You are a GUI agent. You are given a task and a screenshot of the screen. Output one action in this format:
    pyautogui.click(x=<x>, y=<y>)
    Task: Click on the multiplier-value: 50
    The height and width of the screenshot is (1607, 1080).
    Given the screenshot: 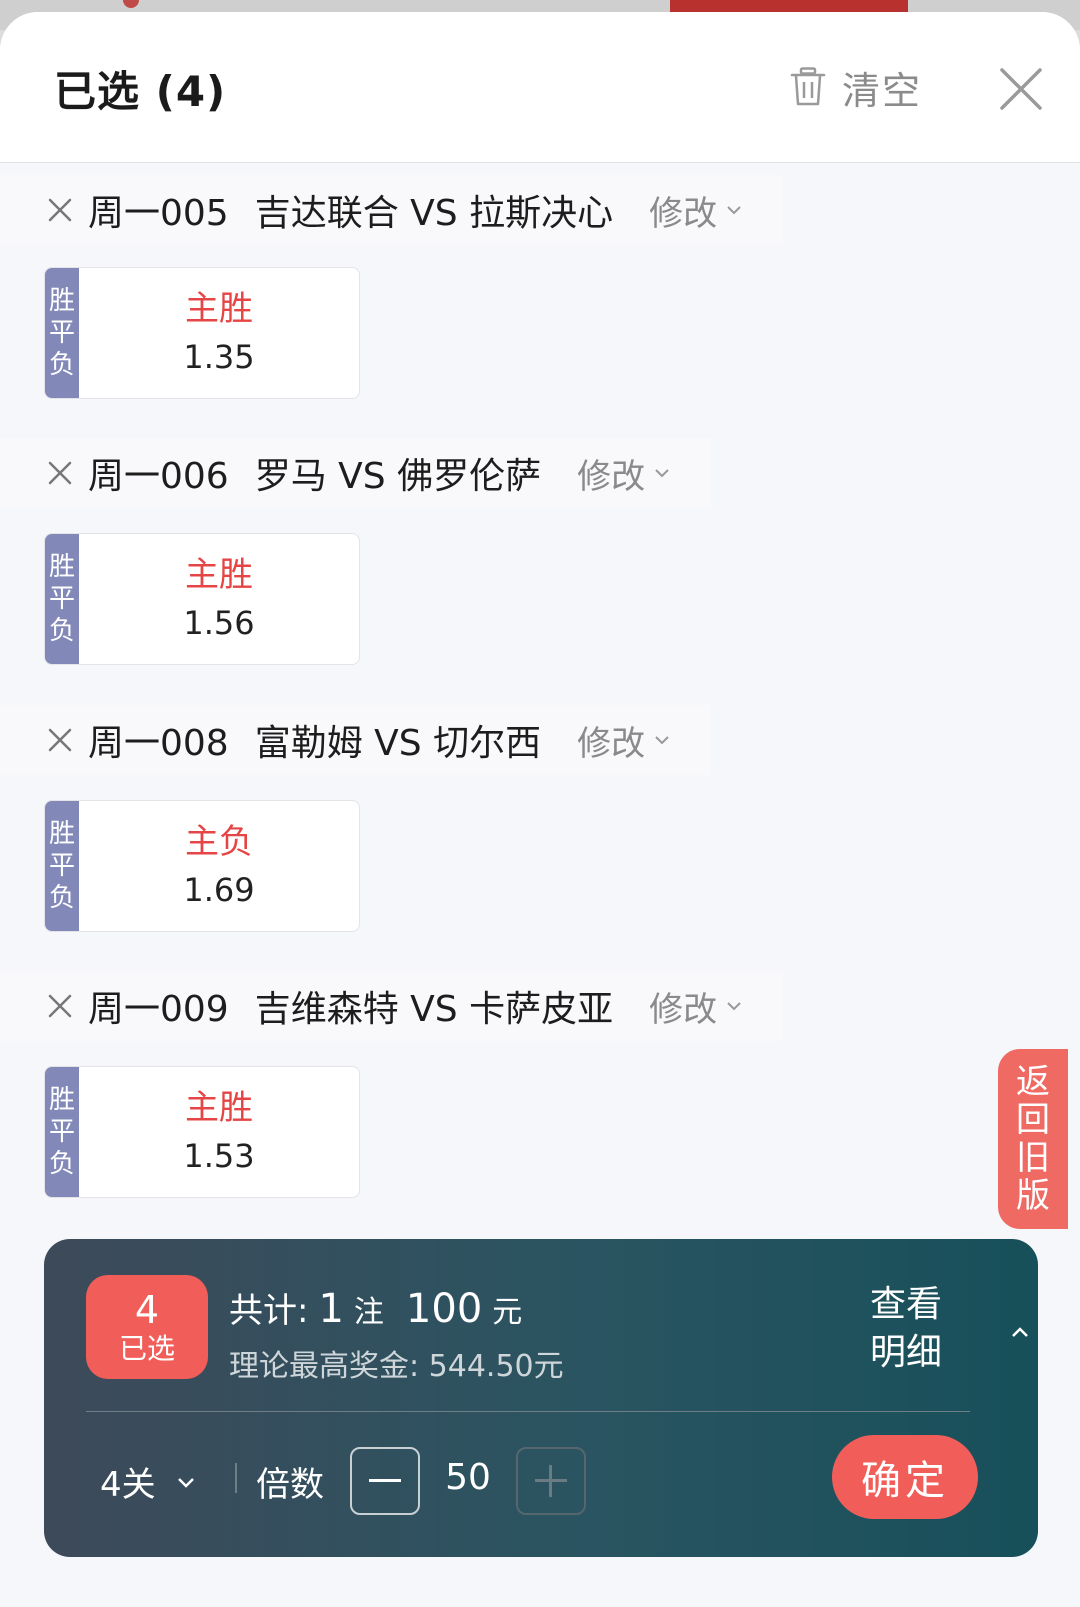 What is the action you would take?
    pyautogui.click(x=468, y=1477)
    